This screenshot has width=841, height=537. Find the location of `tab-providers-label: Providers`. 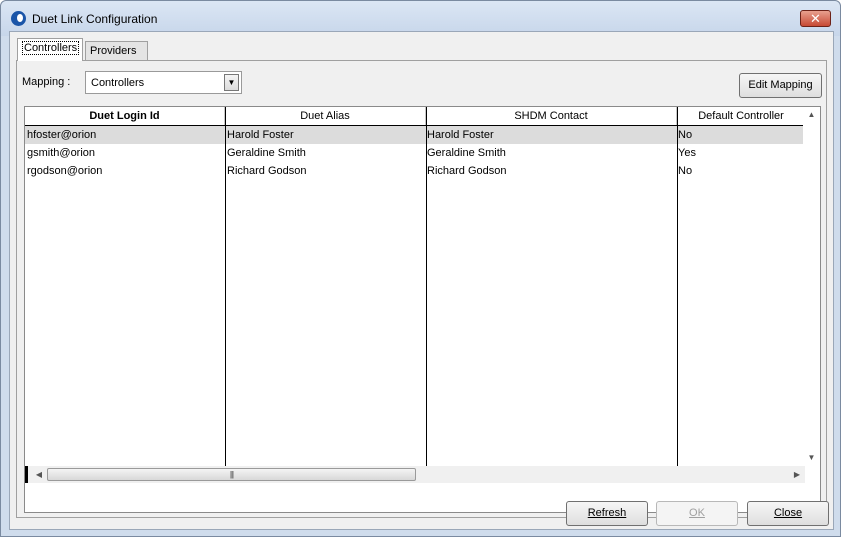

tab-providers-label: Providers is located at coordinates (113, 51).